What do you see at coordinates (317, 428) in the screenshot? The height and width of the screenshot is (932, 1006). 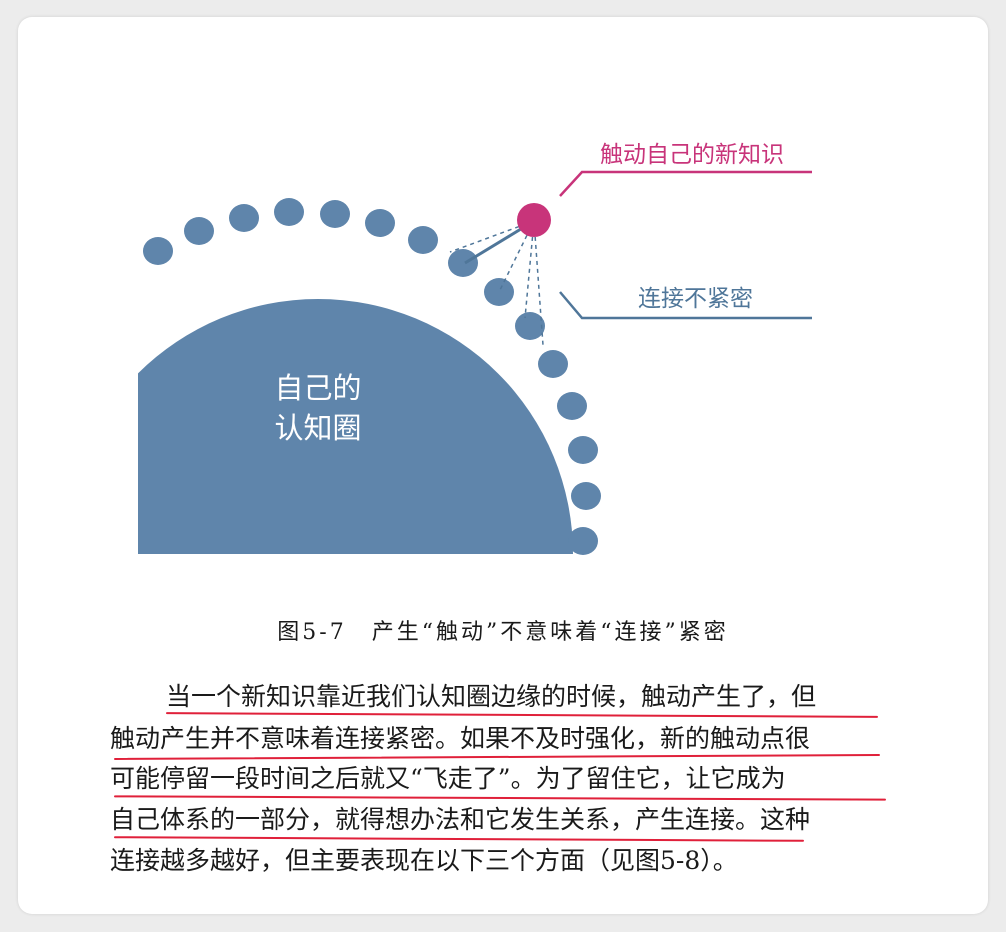 I see `circle-label-line2: 认知圈` at bounding box center [317, 428].